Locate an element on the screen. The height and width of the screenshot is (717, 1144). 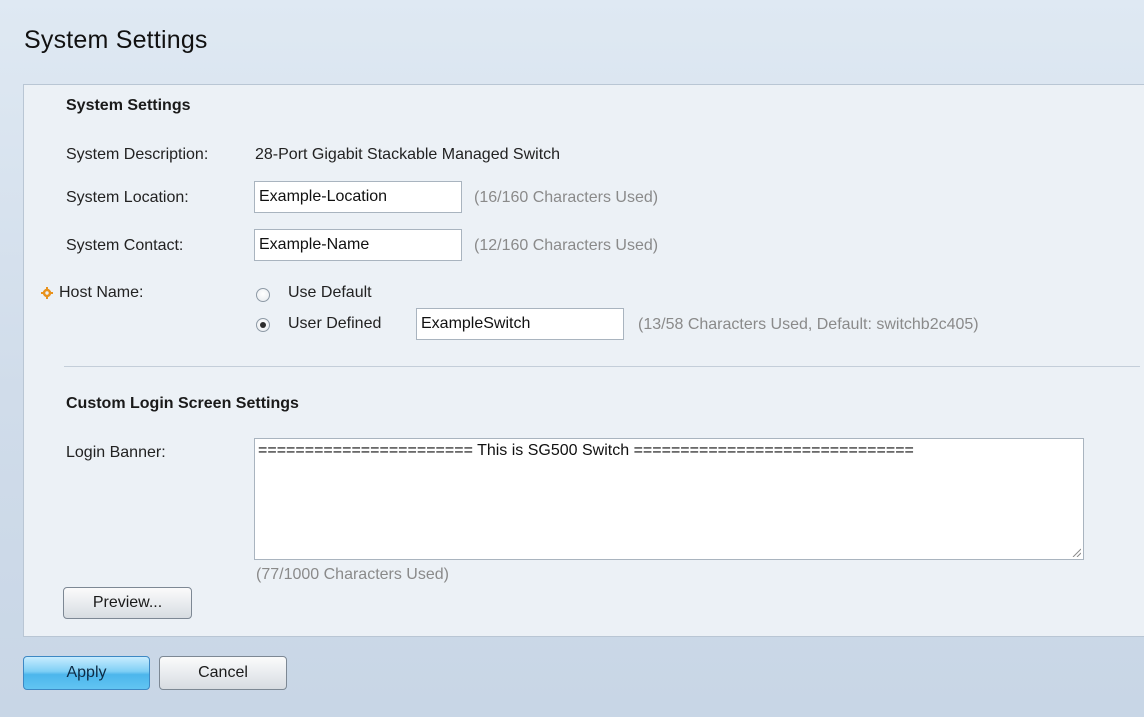
apply-button: Apply is located at coordinates (86, 673).